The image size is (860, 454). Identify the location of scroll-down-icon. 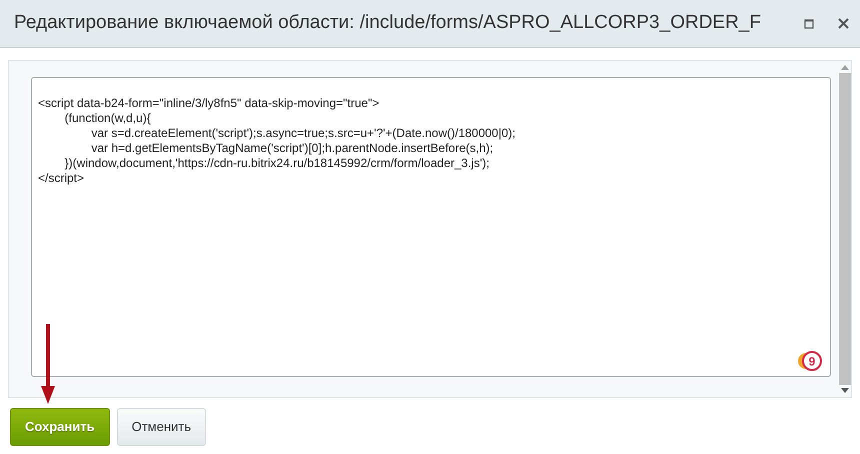
(845, 390).